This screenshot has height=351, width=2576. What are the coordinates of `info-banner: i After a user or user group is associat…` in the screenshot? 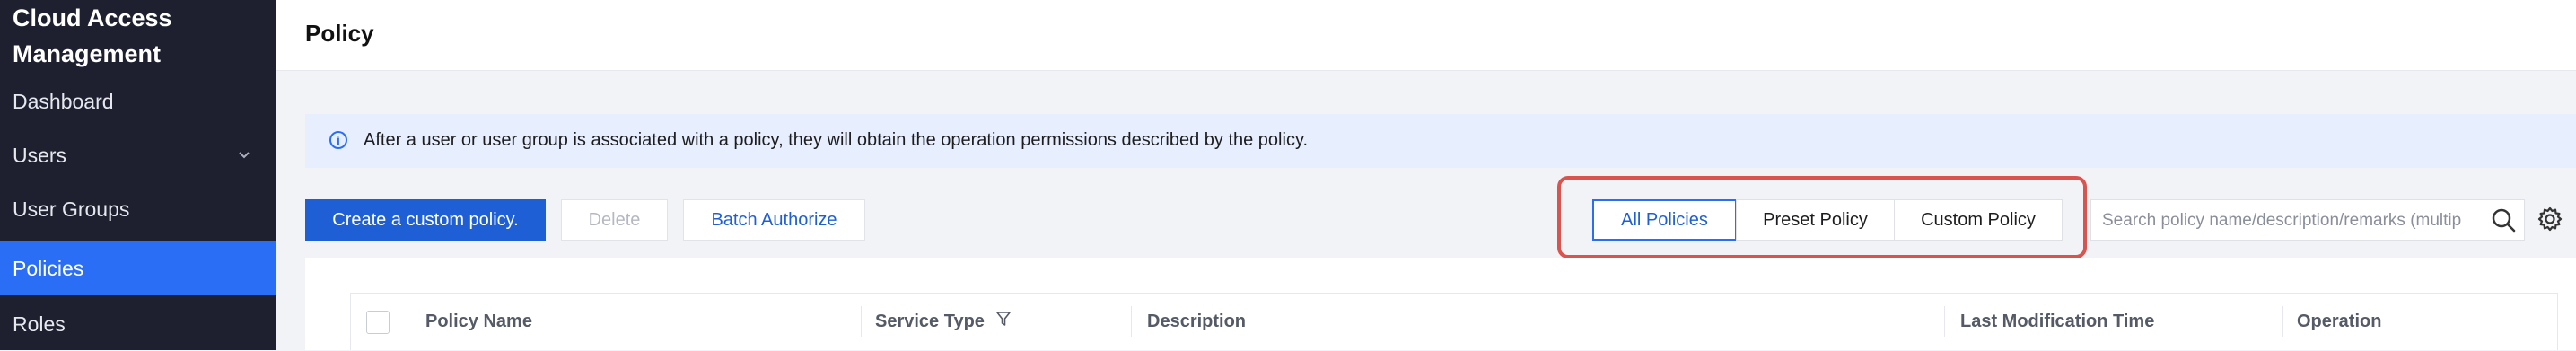 It's located at (1440, 141).